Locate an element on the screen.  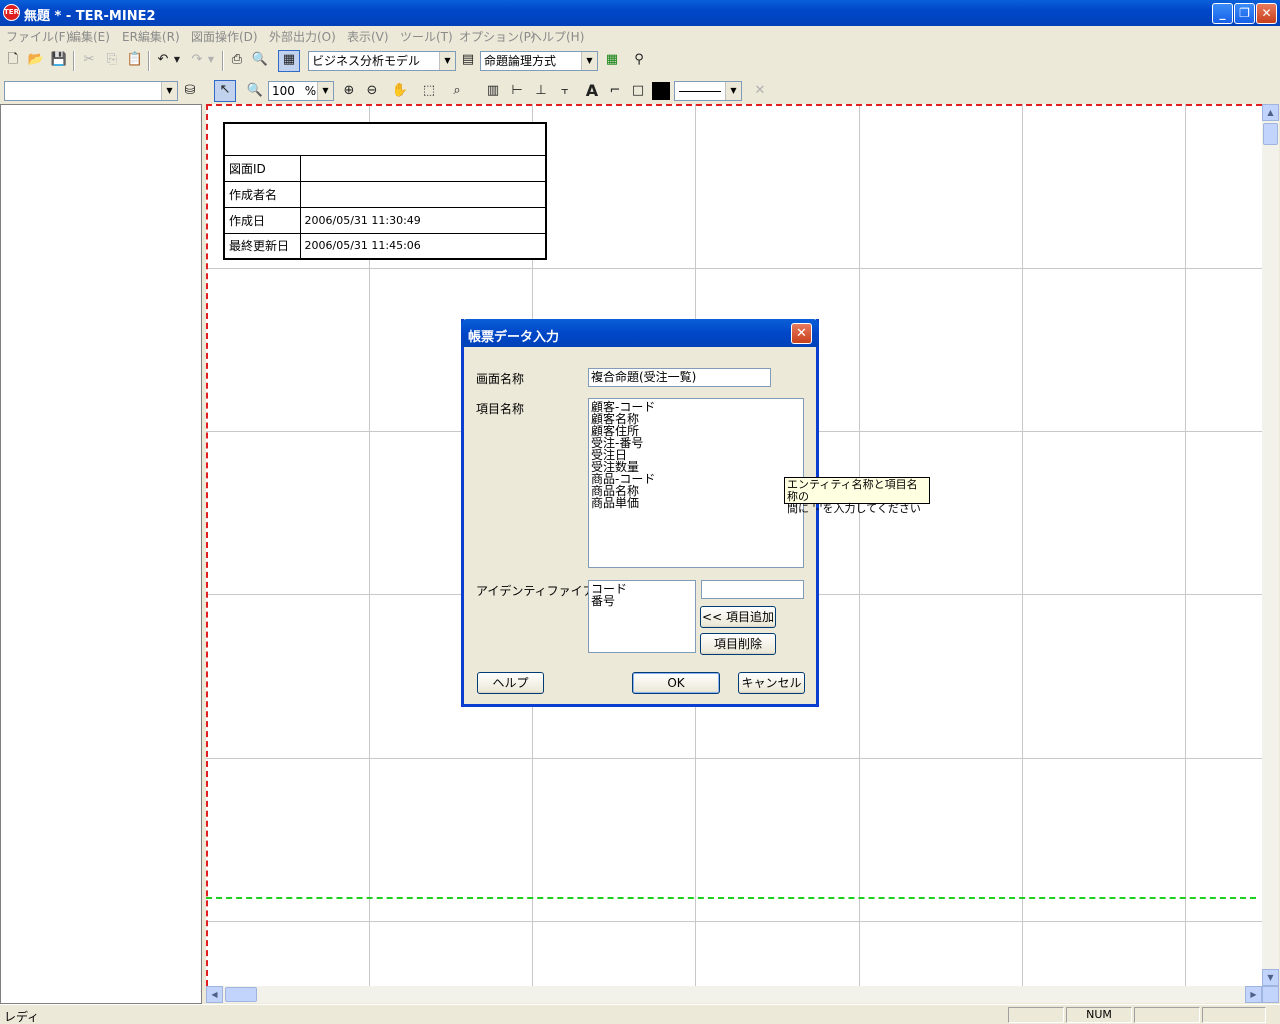
method-select: 命題論理方式 ▼ is located at coordinates (539, 61).